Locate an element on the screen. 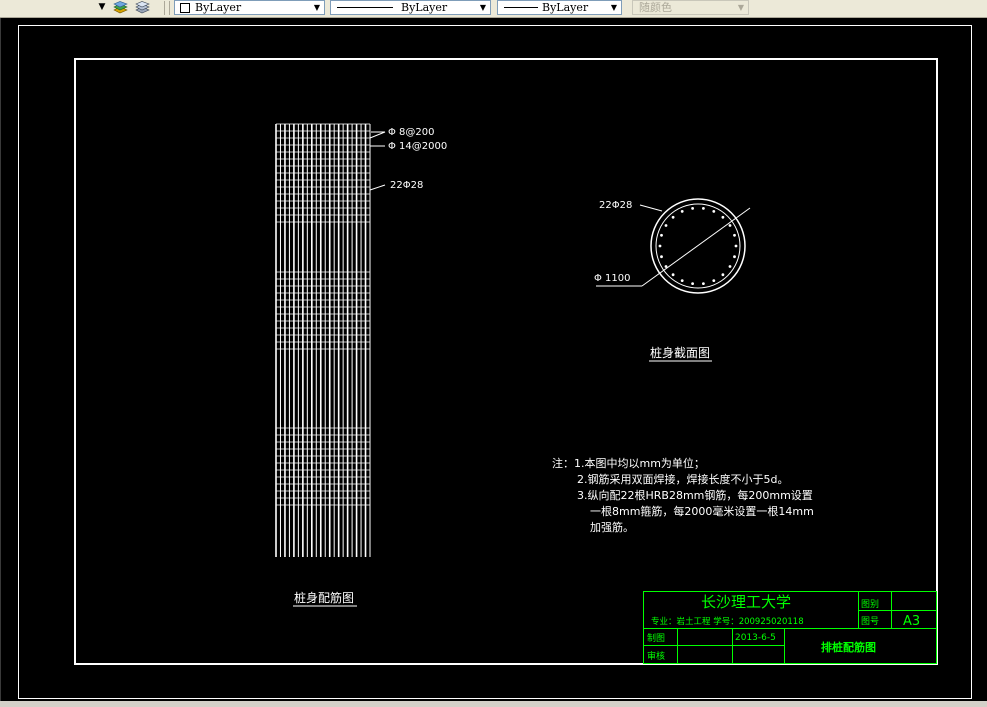 This screenshot has height=707, width=987. note-line: 加强筋。 is located at coordinates (612, 527).